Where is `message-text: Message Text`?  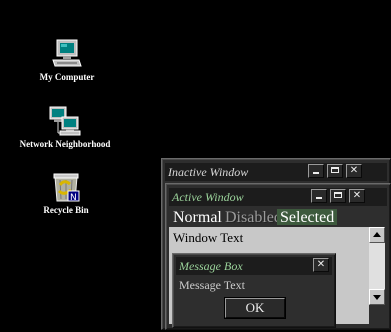
message-text: Message Text is located at coordinates (212, 285).